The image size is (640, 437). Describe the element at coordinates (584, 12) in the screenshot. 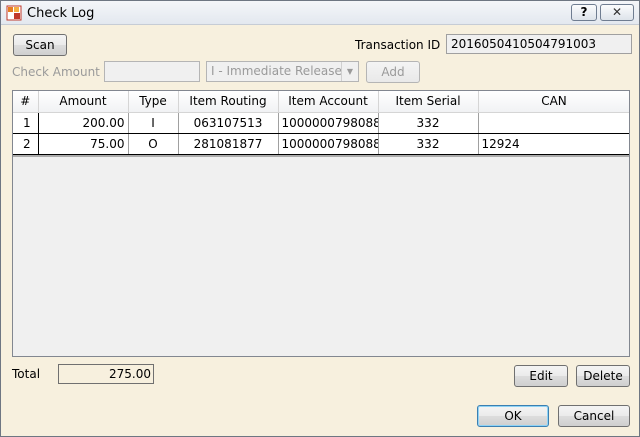

I see `help-button: ?` at that location.